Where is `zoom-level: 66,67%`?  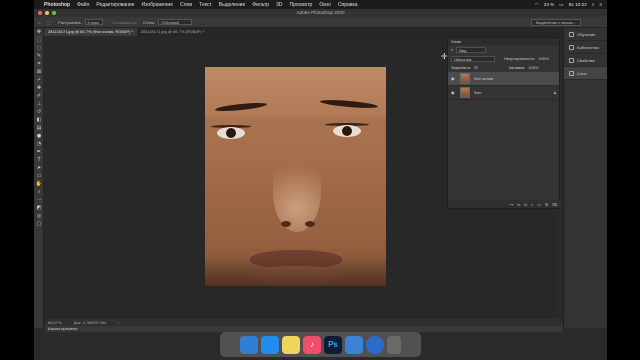
zoom-level: 66,67% is located at coordinates (55, 322).